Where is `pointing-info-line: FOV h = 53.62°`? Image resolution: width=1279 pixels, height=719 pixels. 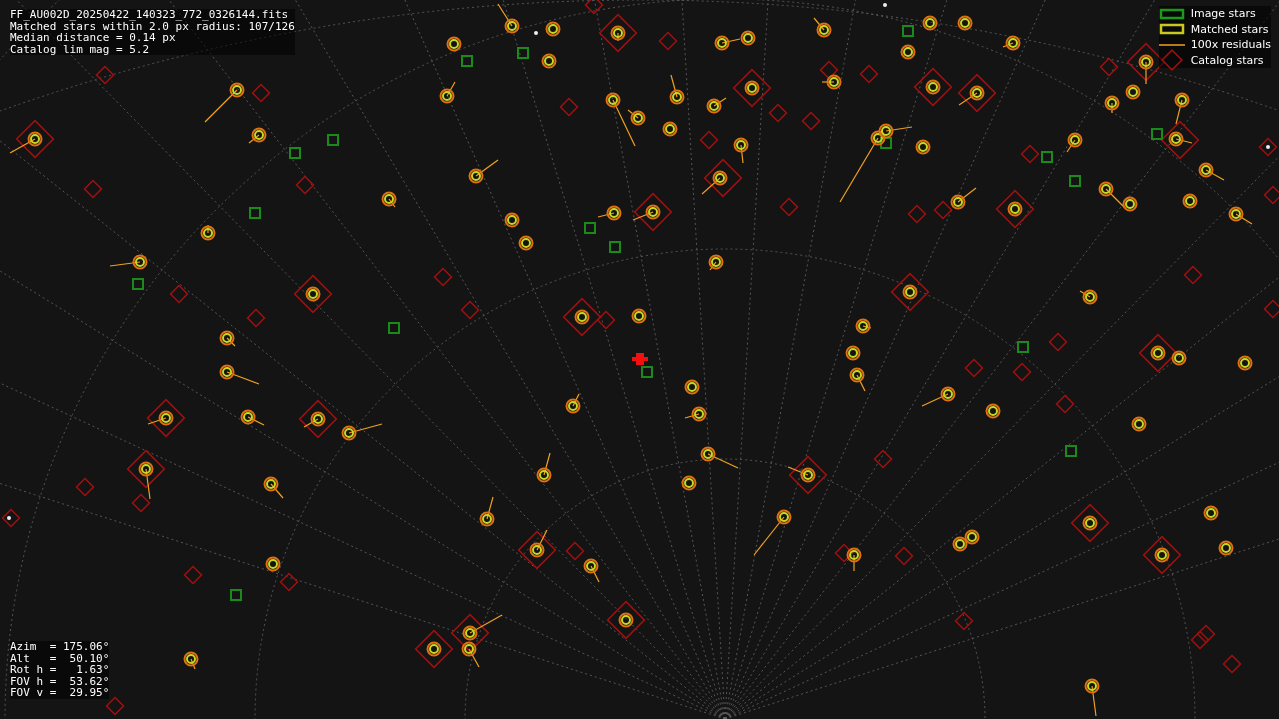 pointing-info-line: FOV h = 53.62° is located at coordinates (60, 681).